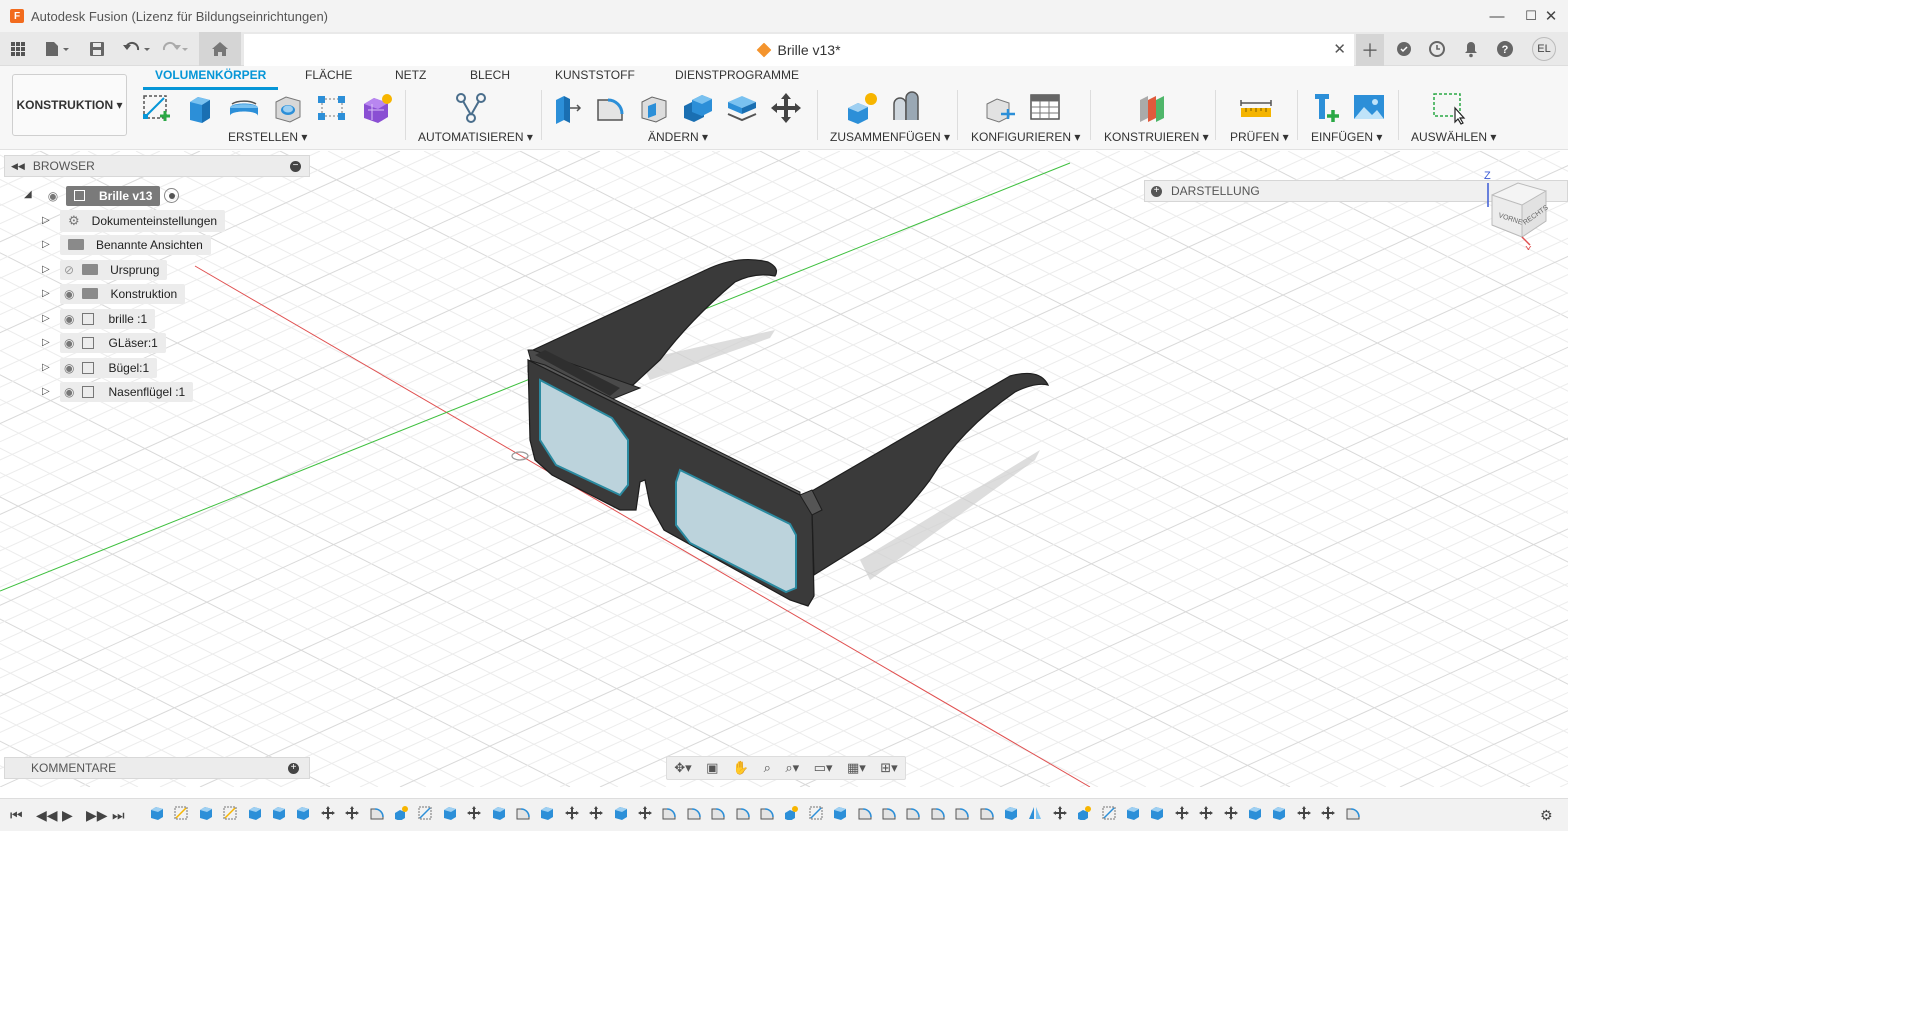  I want to click on hidden-eye-icon: ⊘, so click(69, 270).